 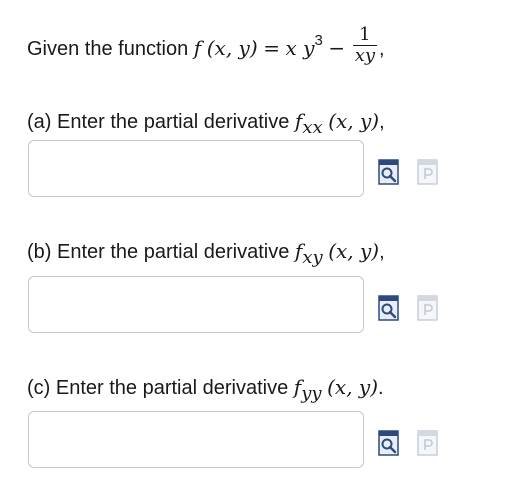 What do you see at coordinates (158, 122) in the screenshot?
I see `part-a-label: (a) Enter the partial derivative` at bounding box center [158, 122].